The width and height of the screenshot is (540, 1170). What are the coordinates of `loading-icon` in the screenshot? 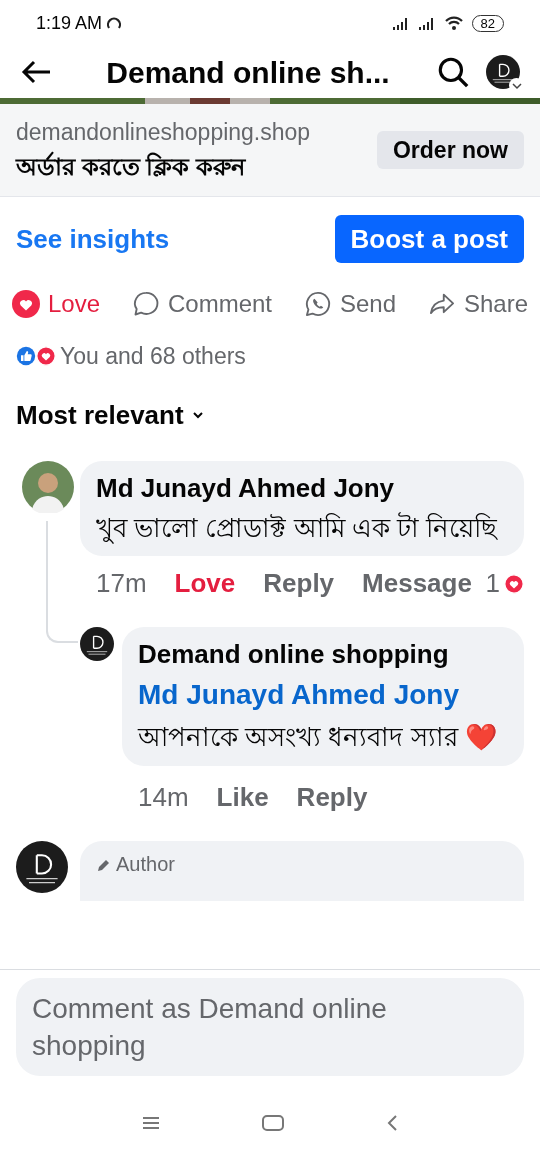 It's located at (114, 23).